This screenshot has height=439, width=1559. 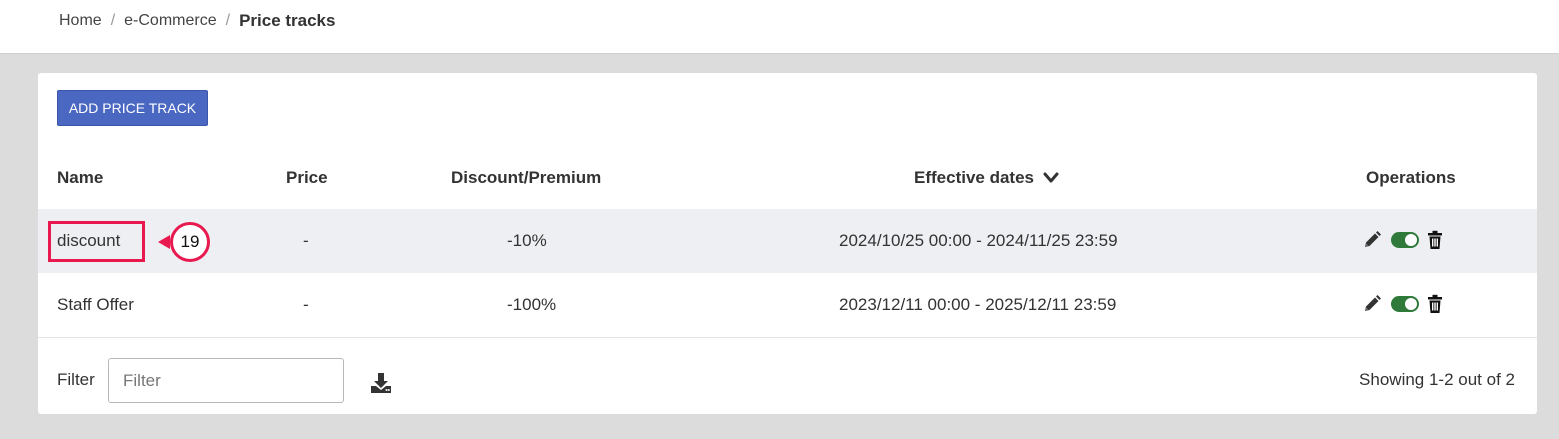 What do you see at coordinates (287, 20) in the screenshot?
I see `breadcrumb-current: Price tracks` at bounding box center [287, 20].